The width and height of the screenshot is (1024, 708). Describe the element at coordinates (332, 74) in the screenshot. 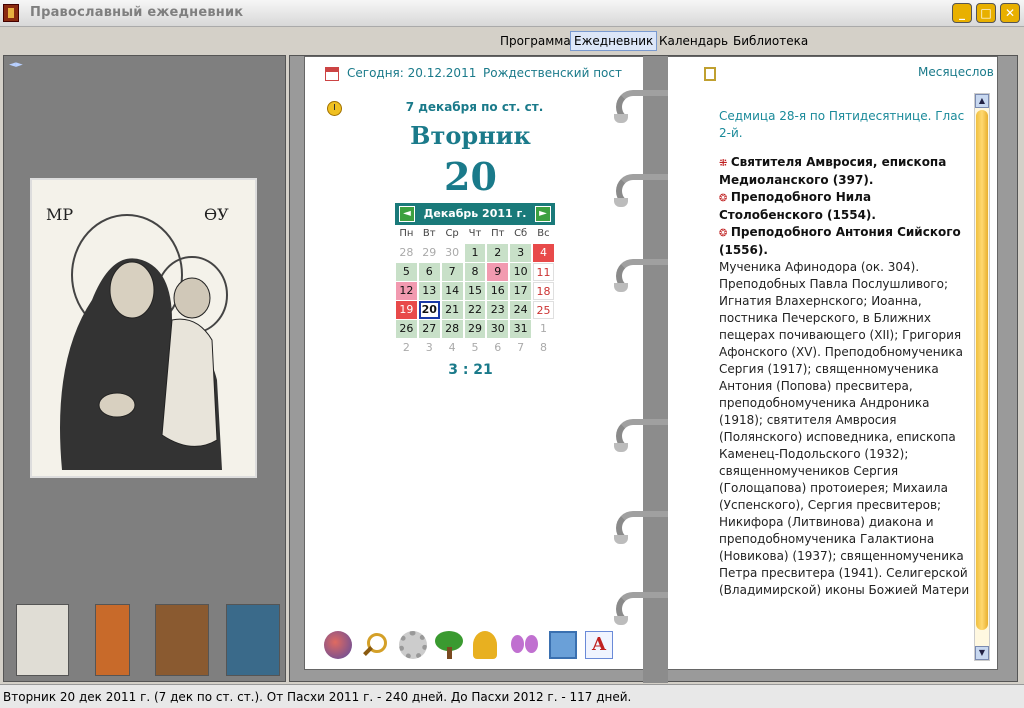

I see `calendar-icon` at that location.